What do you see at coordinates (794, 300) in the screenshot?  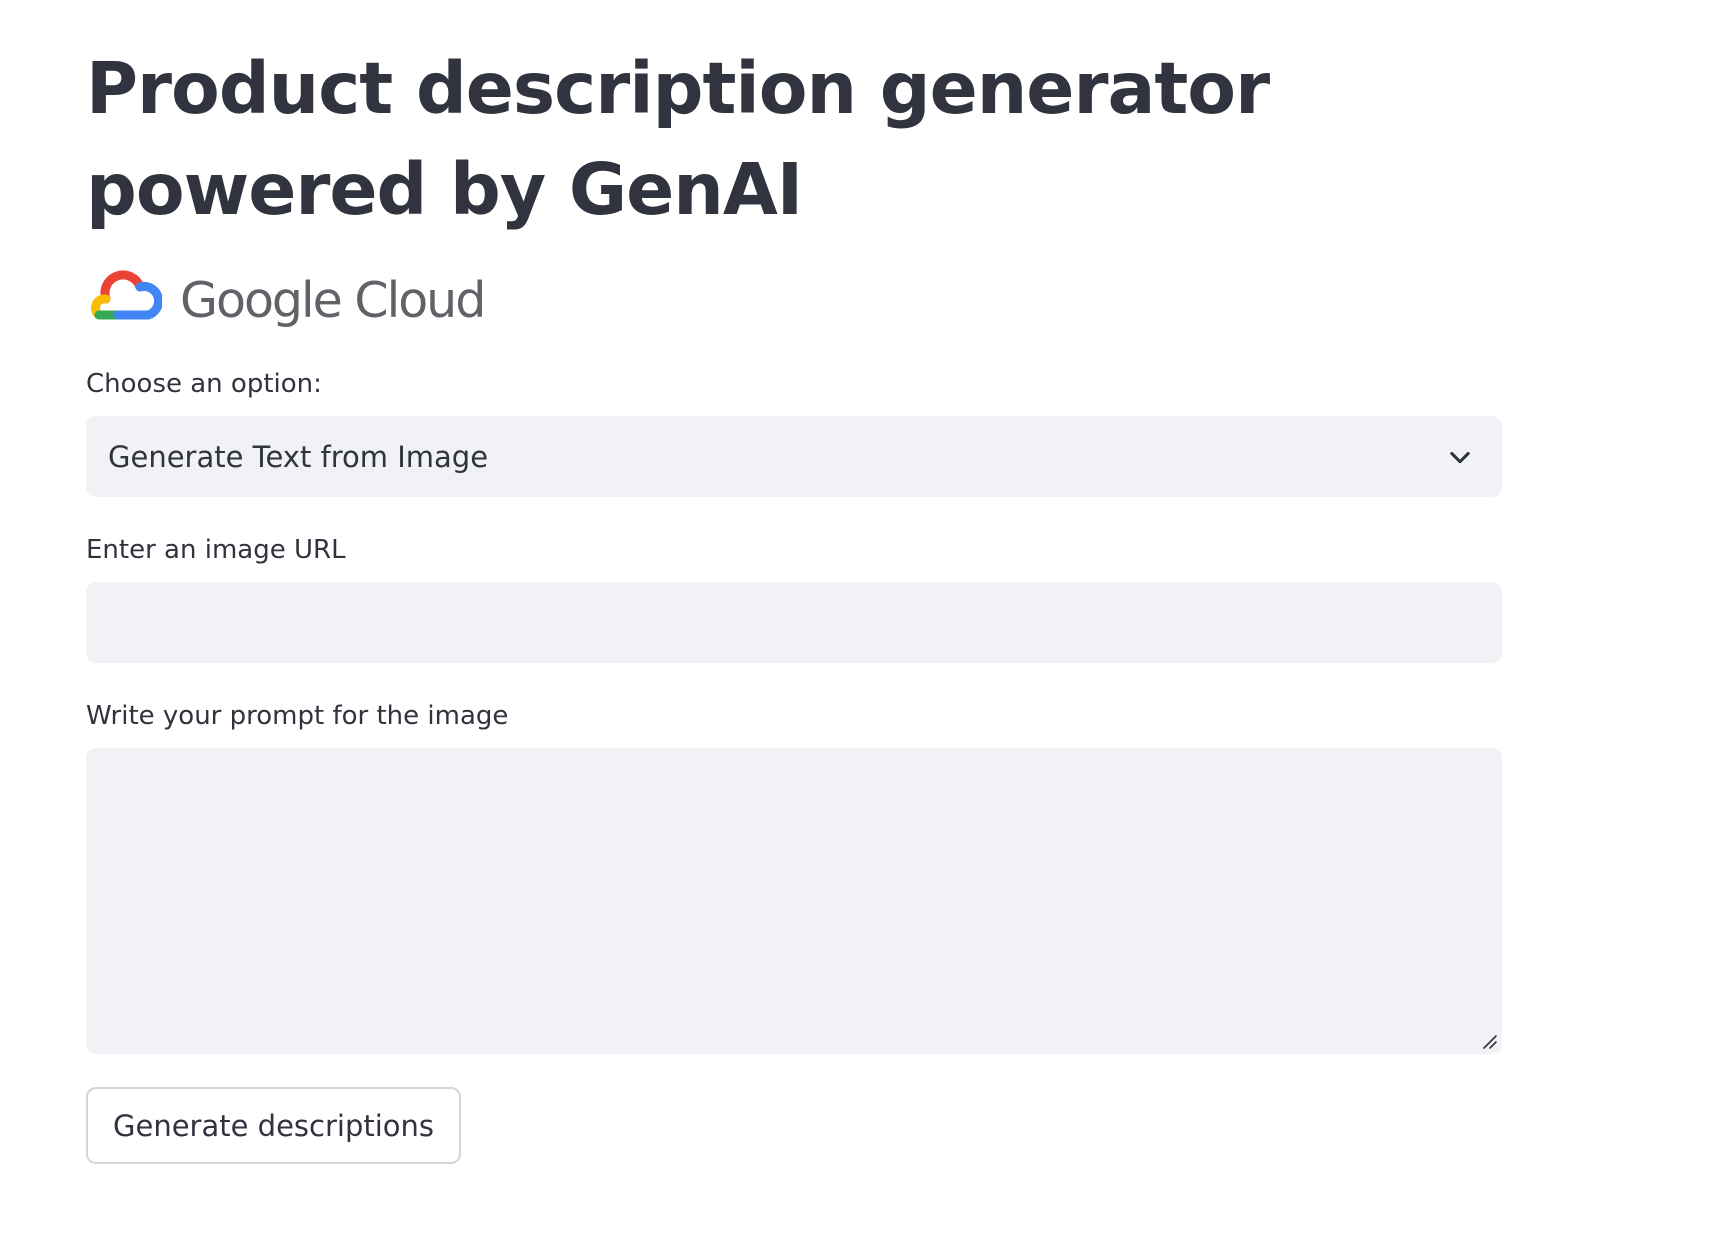 I see `google-cloud-logo: Google Cloud` at bounding box center [794, 300].